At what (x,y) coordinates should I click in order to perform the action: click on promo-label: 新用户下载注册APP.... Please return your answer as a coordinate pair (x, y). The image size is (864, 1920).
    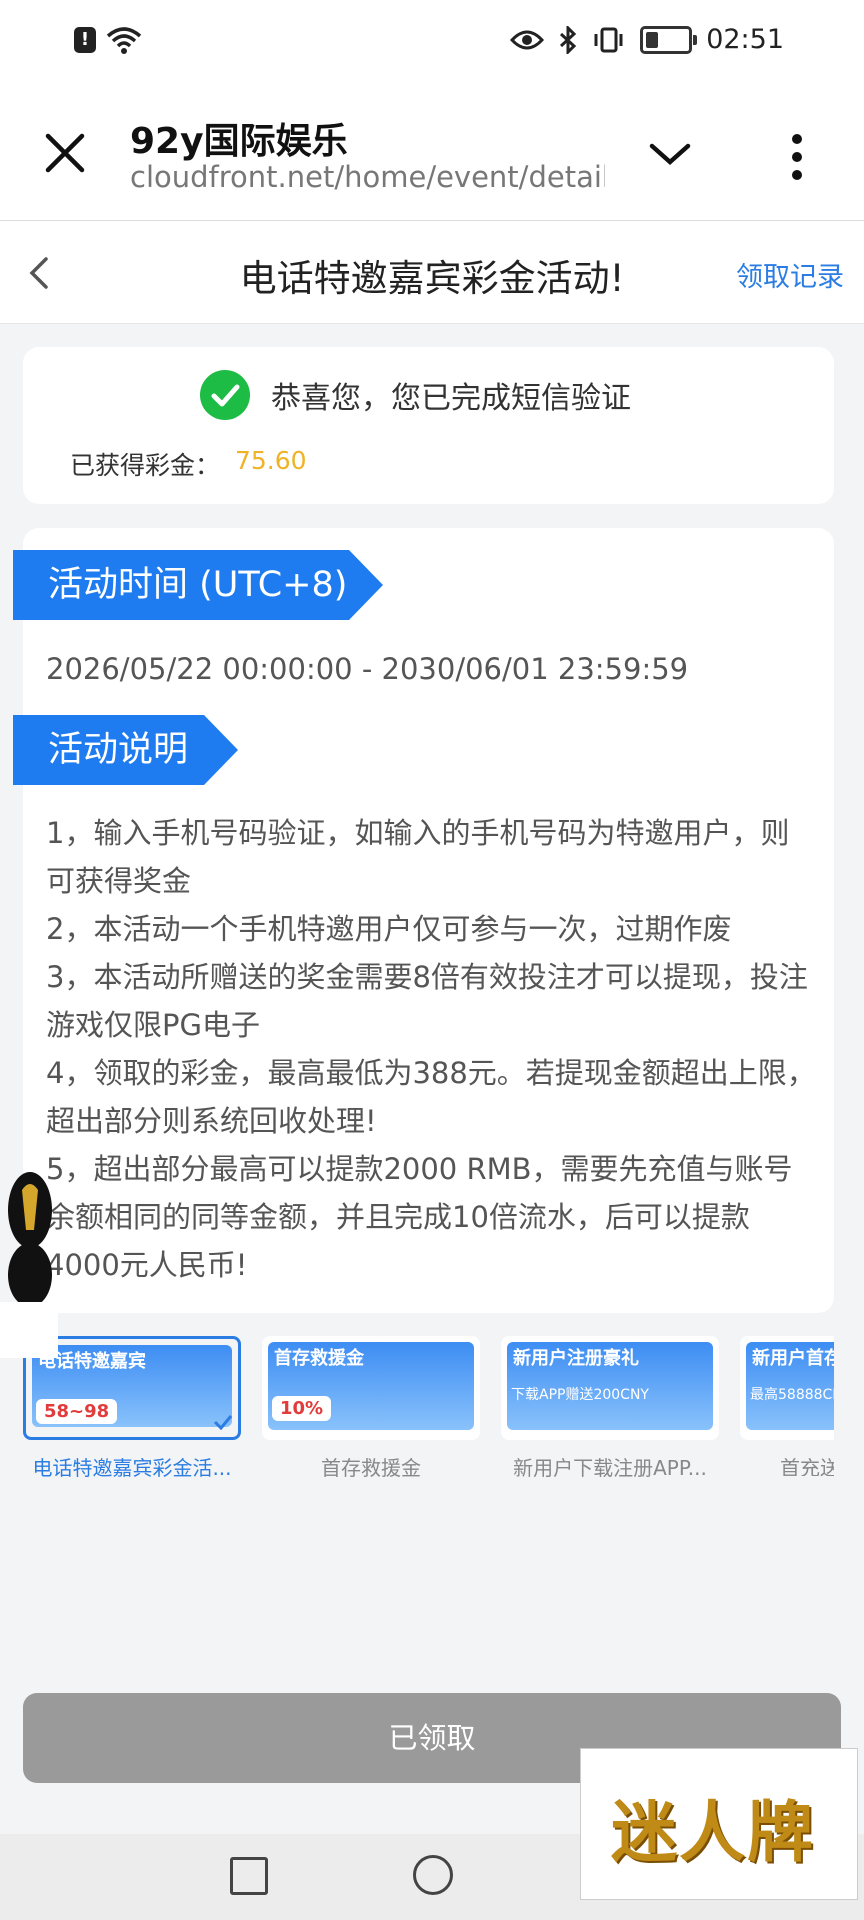
    Looking at the image, I should click on (610, 1466).